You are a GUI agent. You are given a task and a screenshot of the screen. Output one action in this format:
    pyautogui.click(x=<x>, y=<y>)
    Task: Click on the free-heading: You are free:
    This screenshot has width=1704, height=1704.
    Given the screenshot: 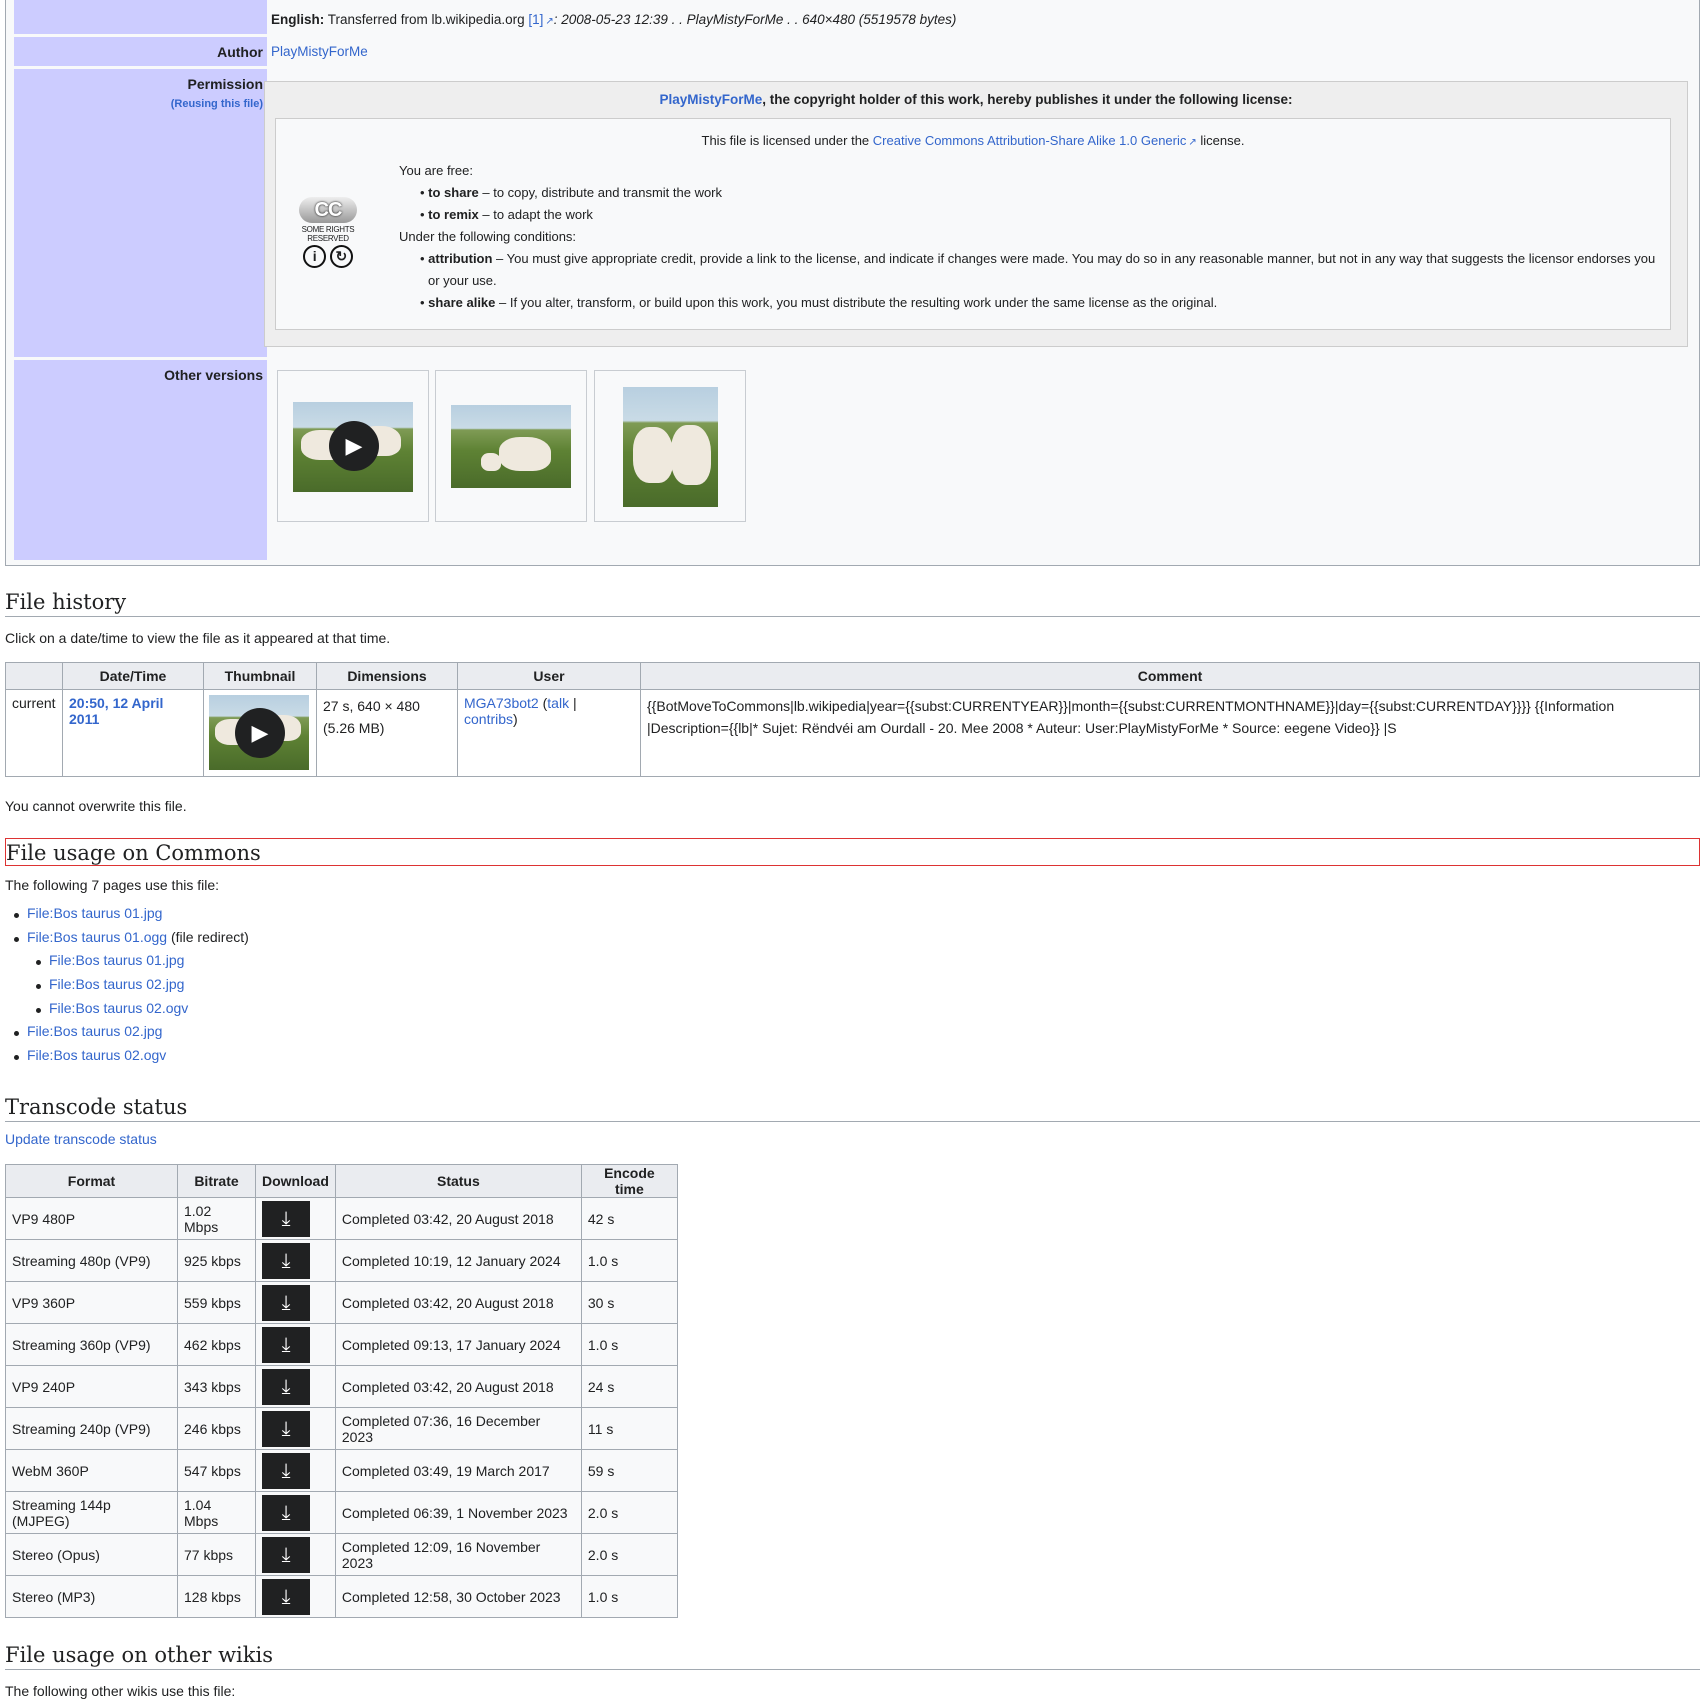 What is the action you would take?
    pyautogui.click(x=436, y=170)
    